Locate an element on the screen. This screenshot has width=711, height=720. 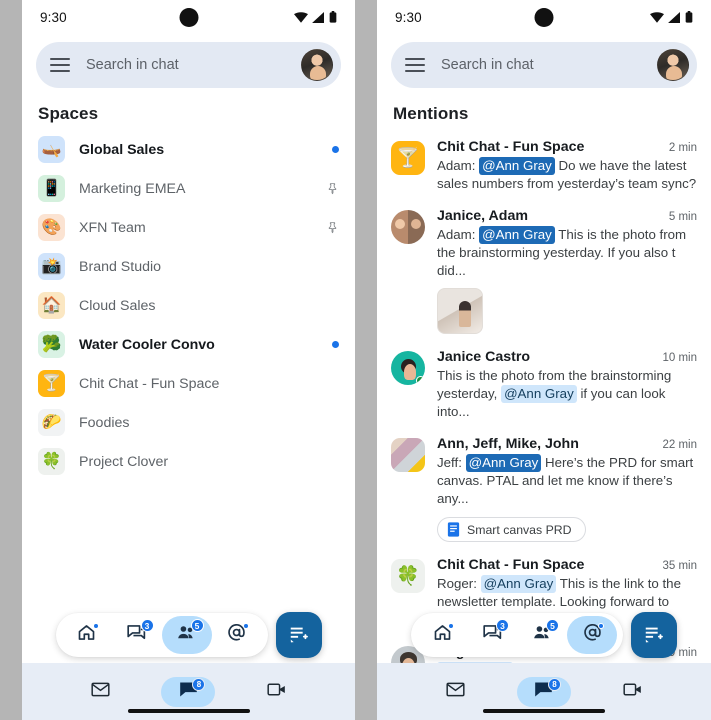
mention-sender: Roger: is located at coordinates (457, 583).